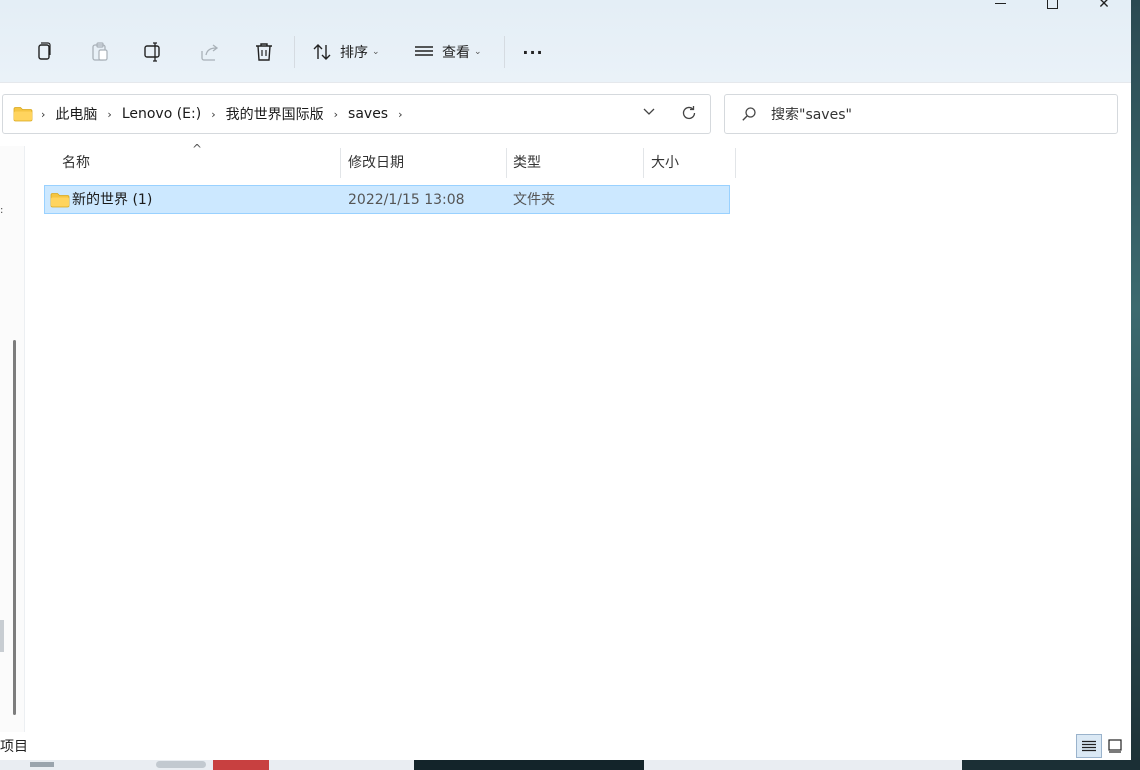 The image size is (1140, 770). I want to click on column-header-size: 大小, so click(692, 163).